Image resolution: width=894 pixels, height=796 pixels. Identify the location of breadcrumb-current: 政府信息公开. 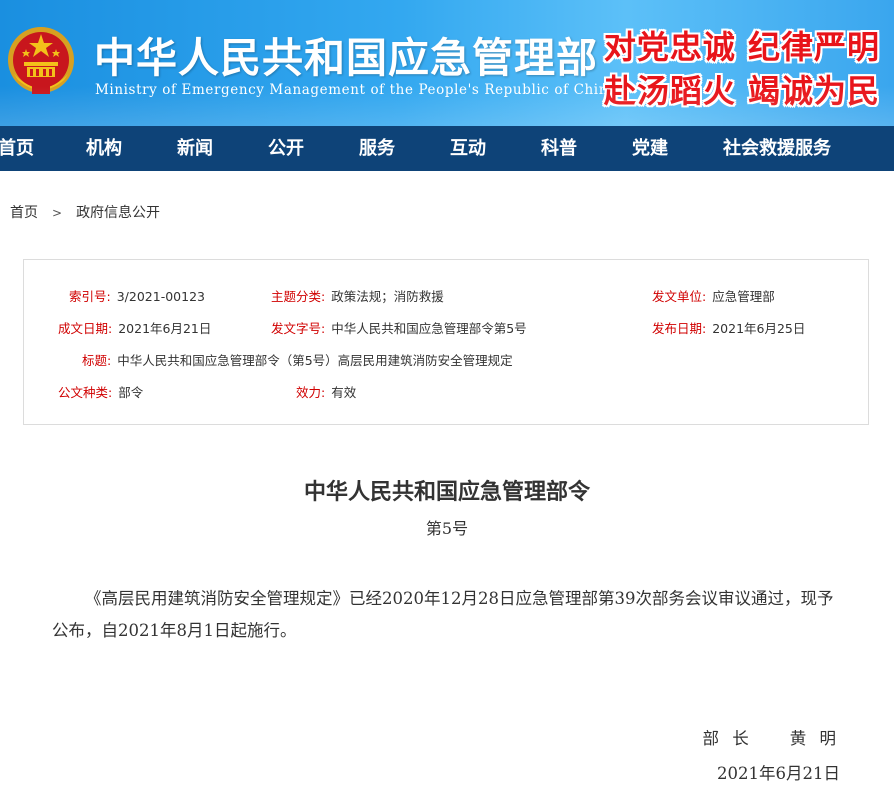
(118, 213).